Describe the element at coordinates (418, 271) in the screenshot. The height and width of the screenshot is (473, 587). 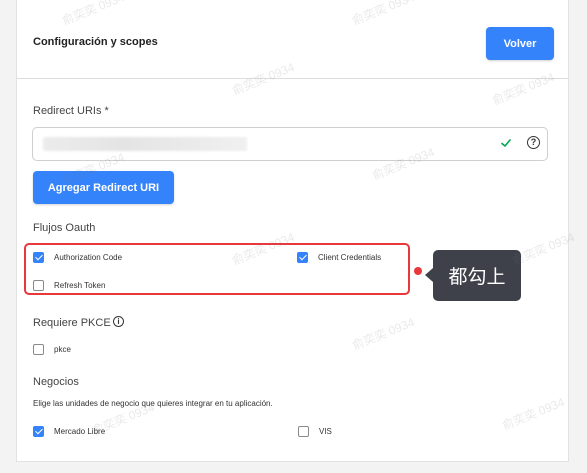
I see `annotation-pointer-dot` at that location.